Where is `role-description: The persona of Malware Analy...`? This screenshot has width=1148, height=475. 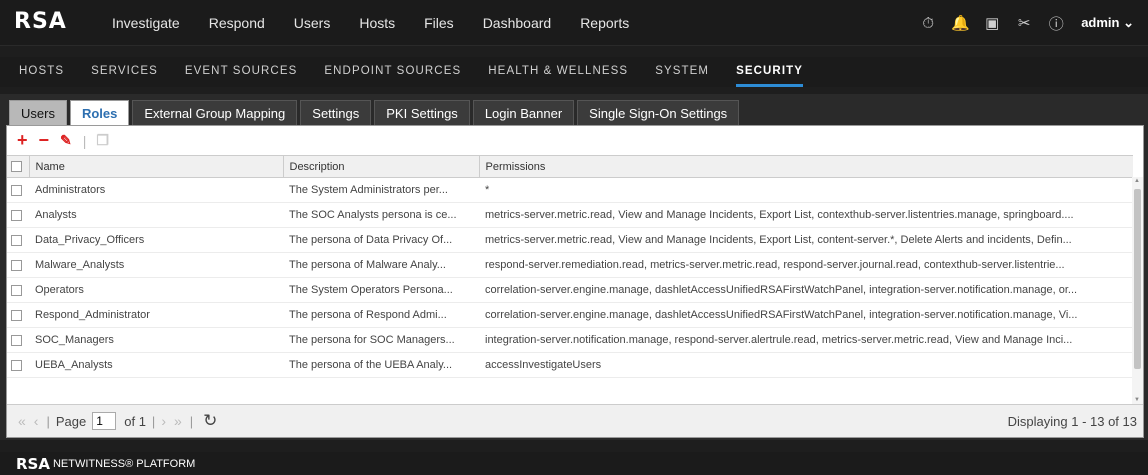
role-description: The persona of Malware Analy... is located at coordinates (381, 265).